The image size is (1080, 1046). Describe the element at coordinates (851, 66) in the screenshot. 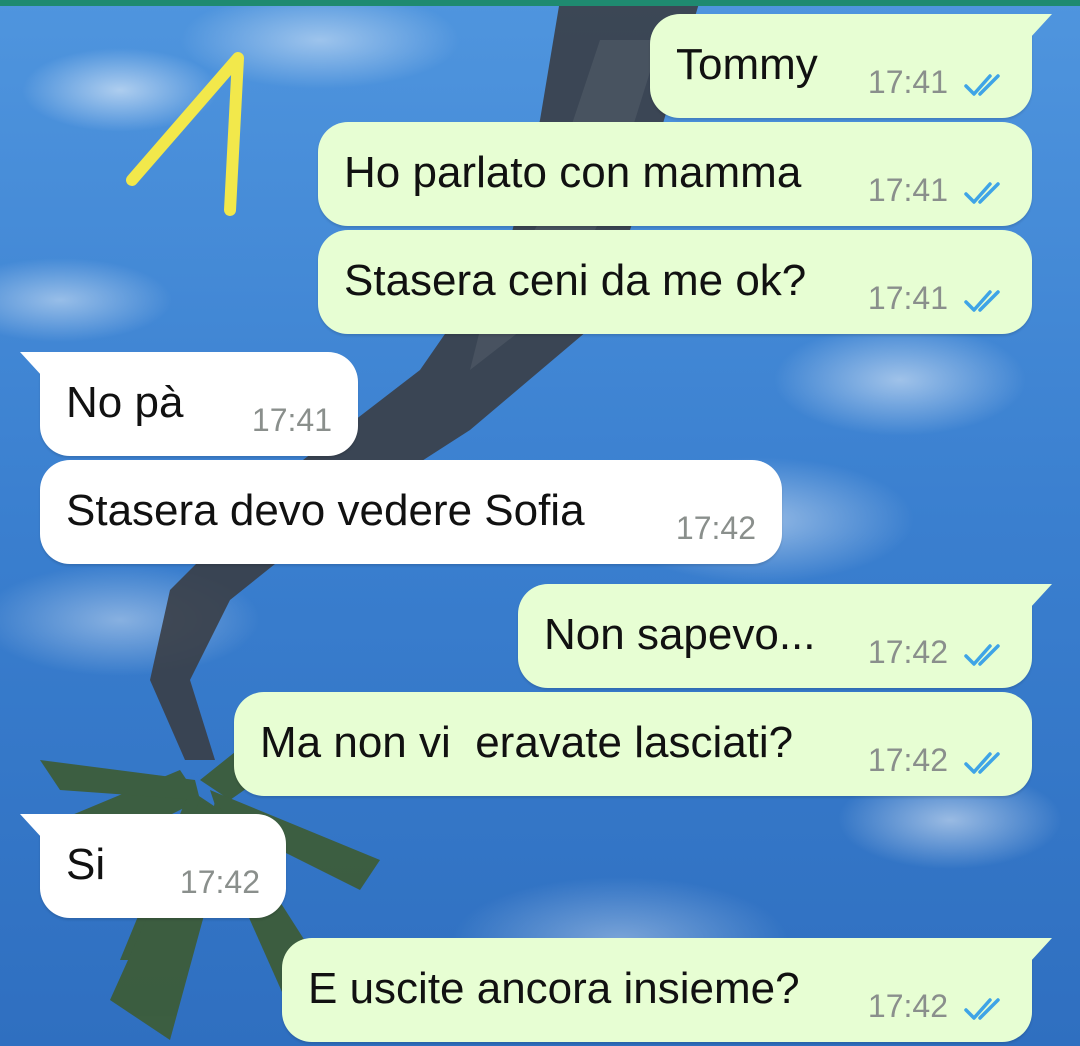

I see `message-bubble-outgoing: Tommy 17:41` at that location.